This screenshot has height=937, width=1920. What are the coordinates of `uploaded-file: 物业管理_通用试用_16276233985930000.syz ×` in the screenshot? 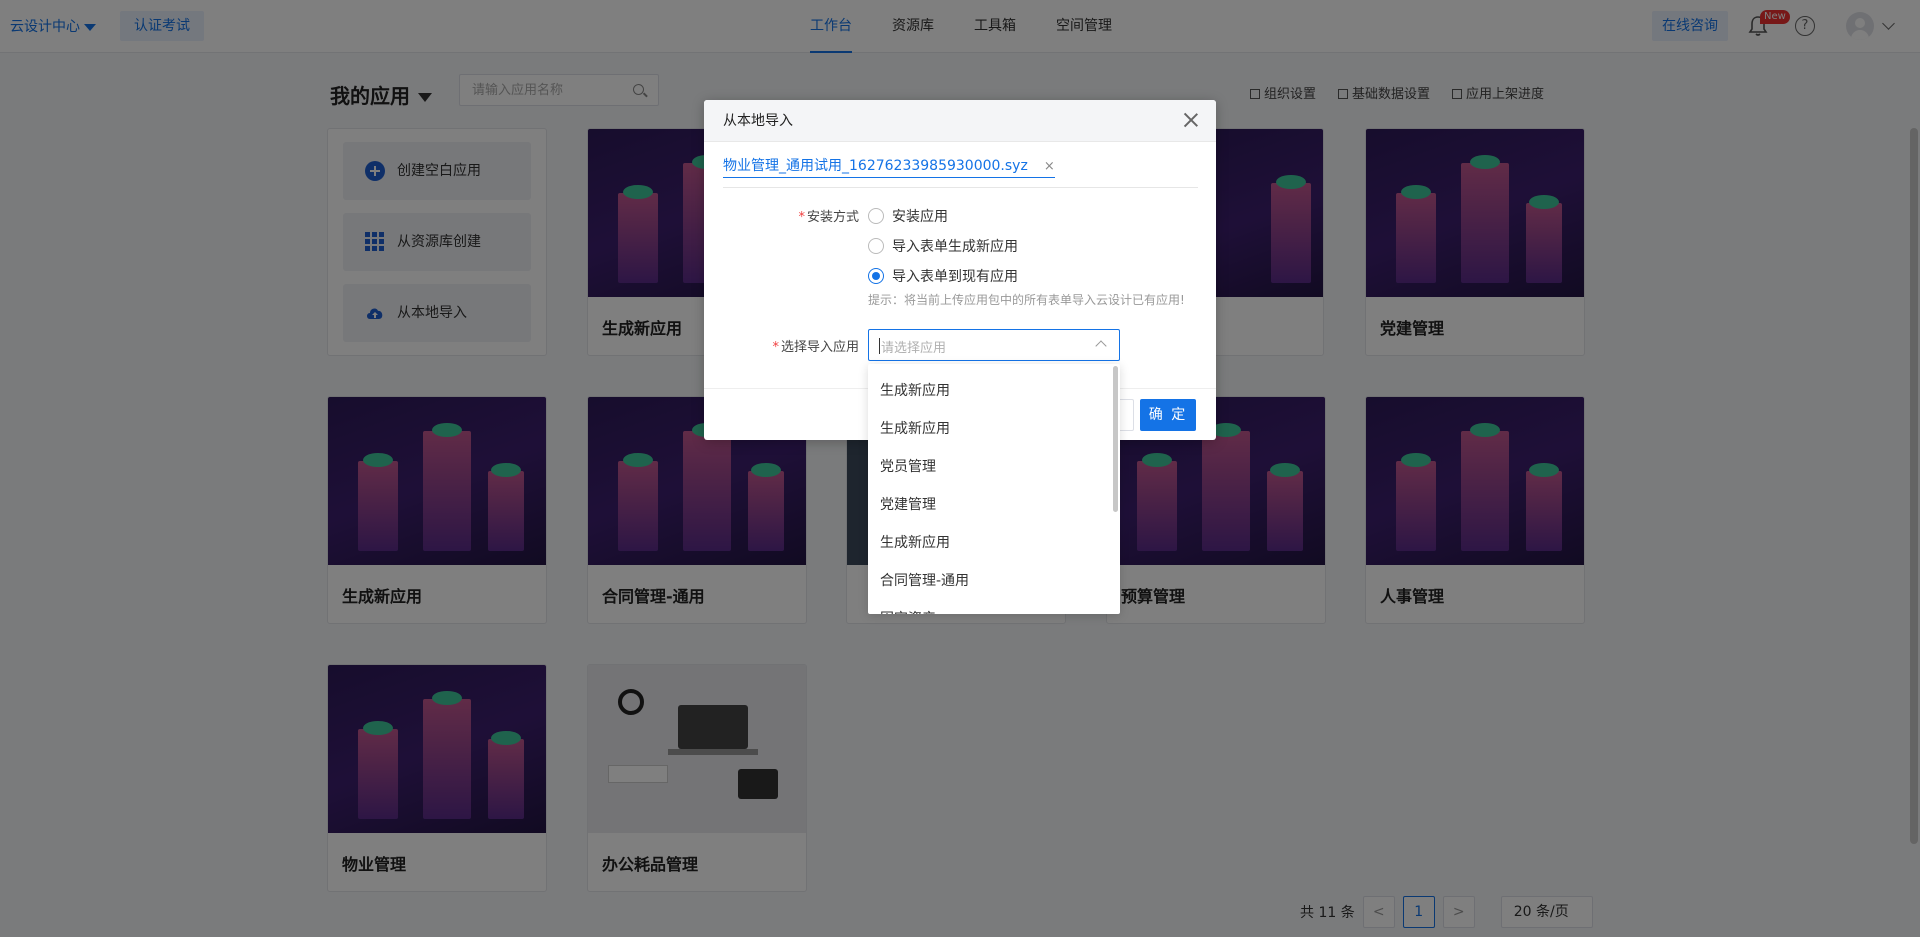 It's located at (889, 166).